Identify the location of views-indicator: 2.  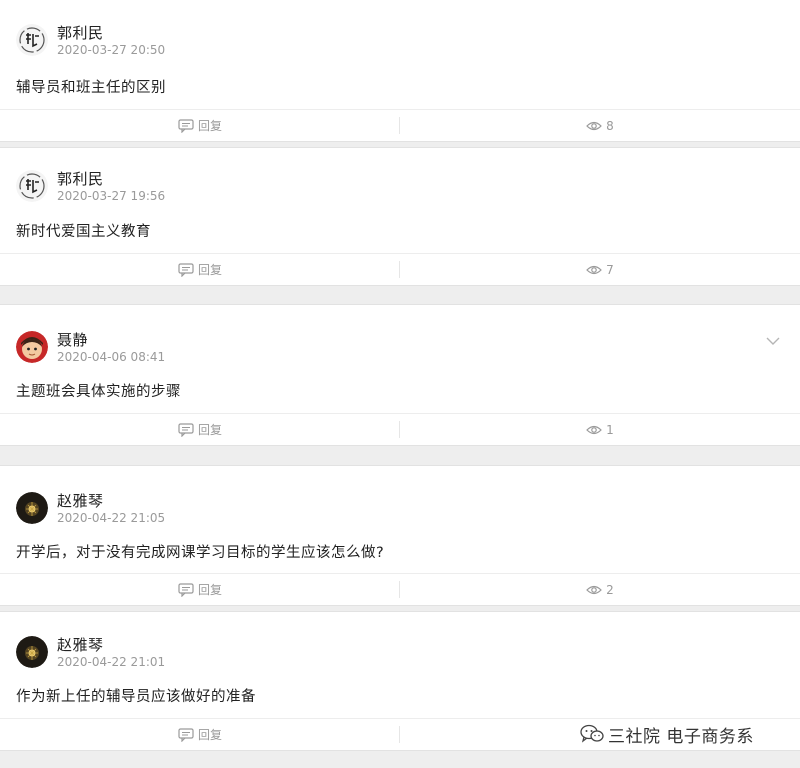
(600, 589).